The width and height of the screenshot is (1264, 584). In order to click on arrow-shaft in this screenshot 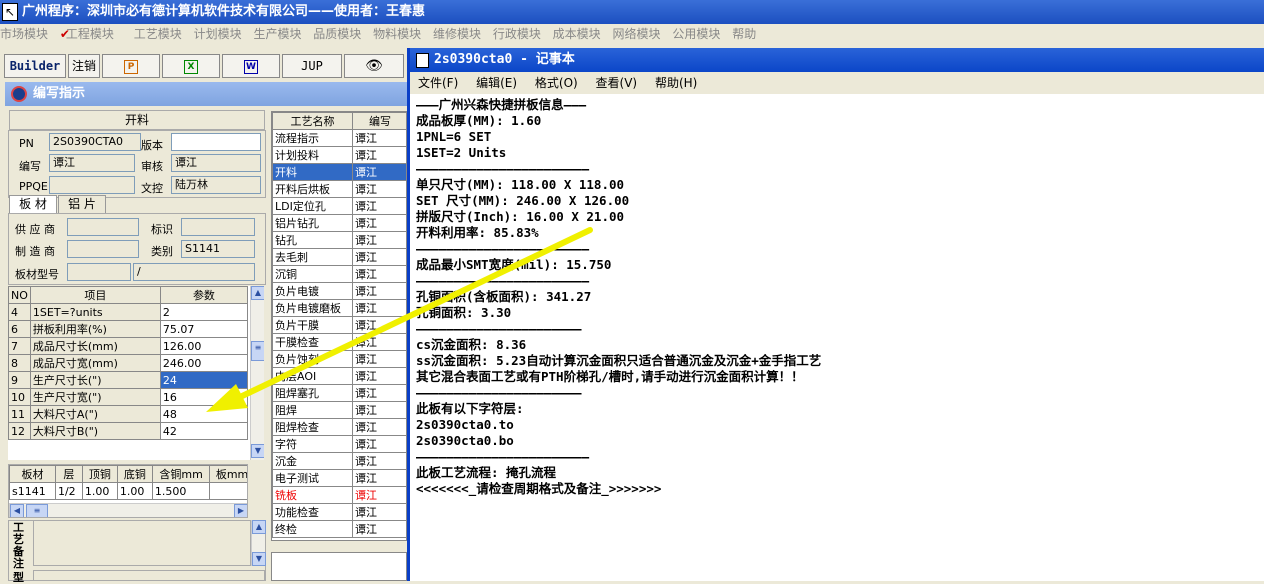, I will do `click(414, 314)`.